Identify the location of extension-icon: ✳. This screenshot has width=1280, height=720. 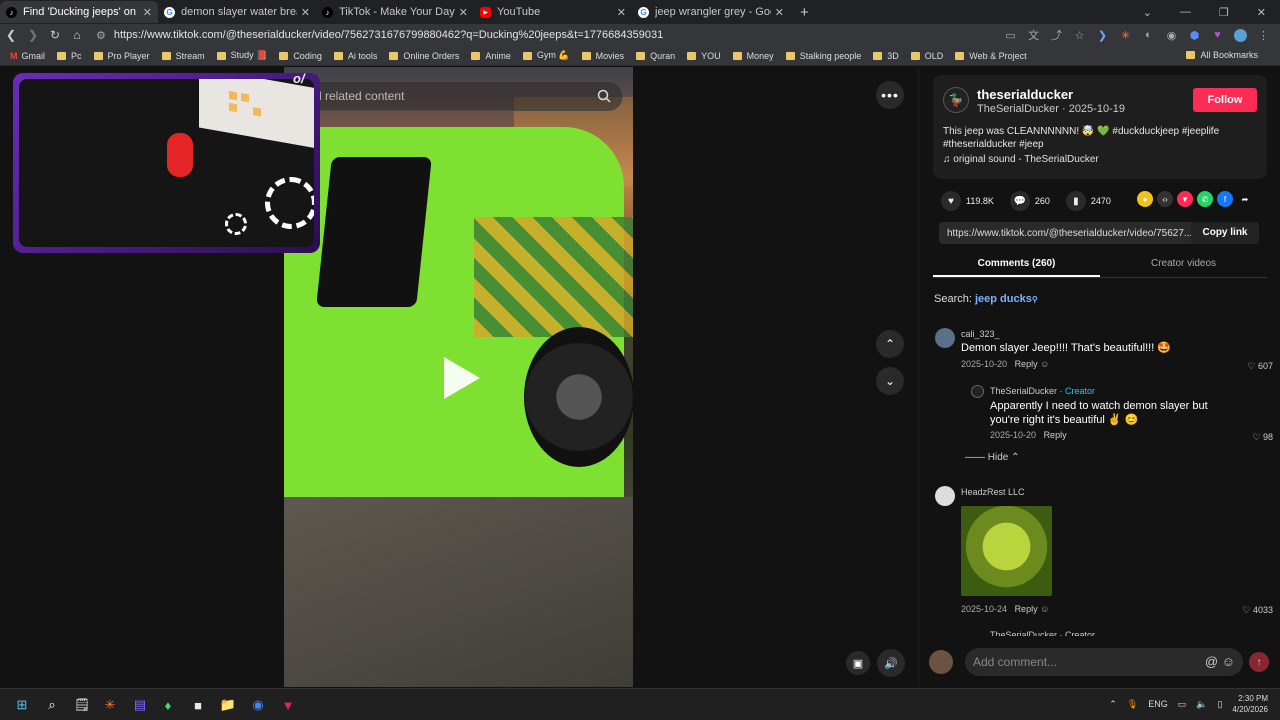
(1125, 35).